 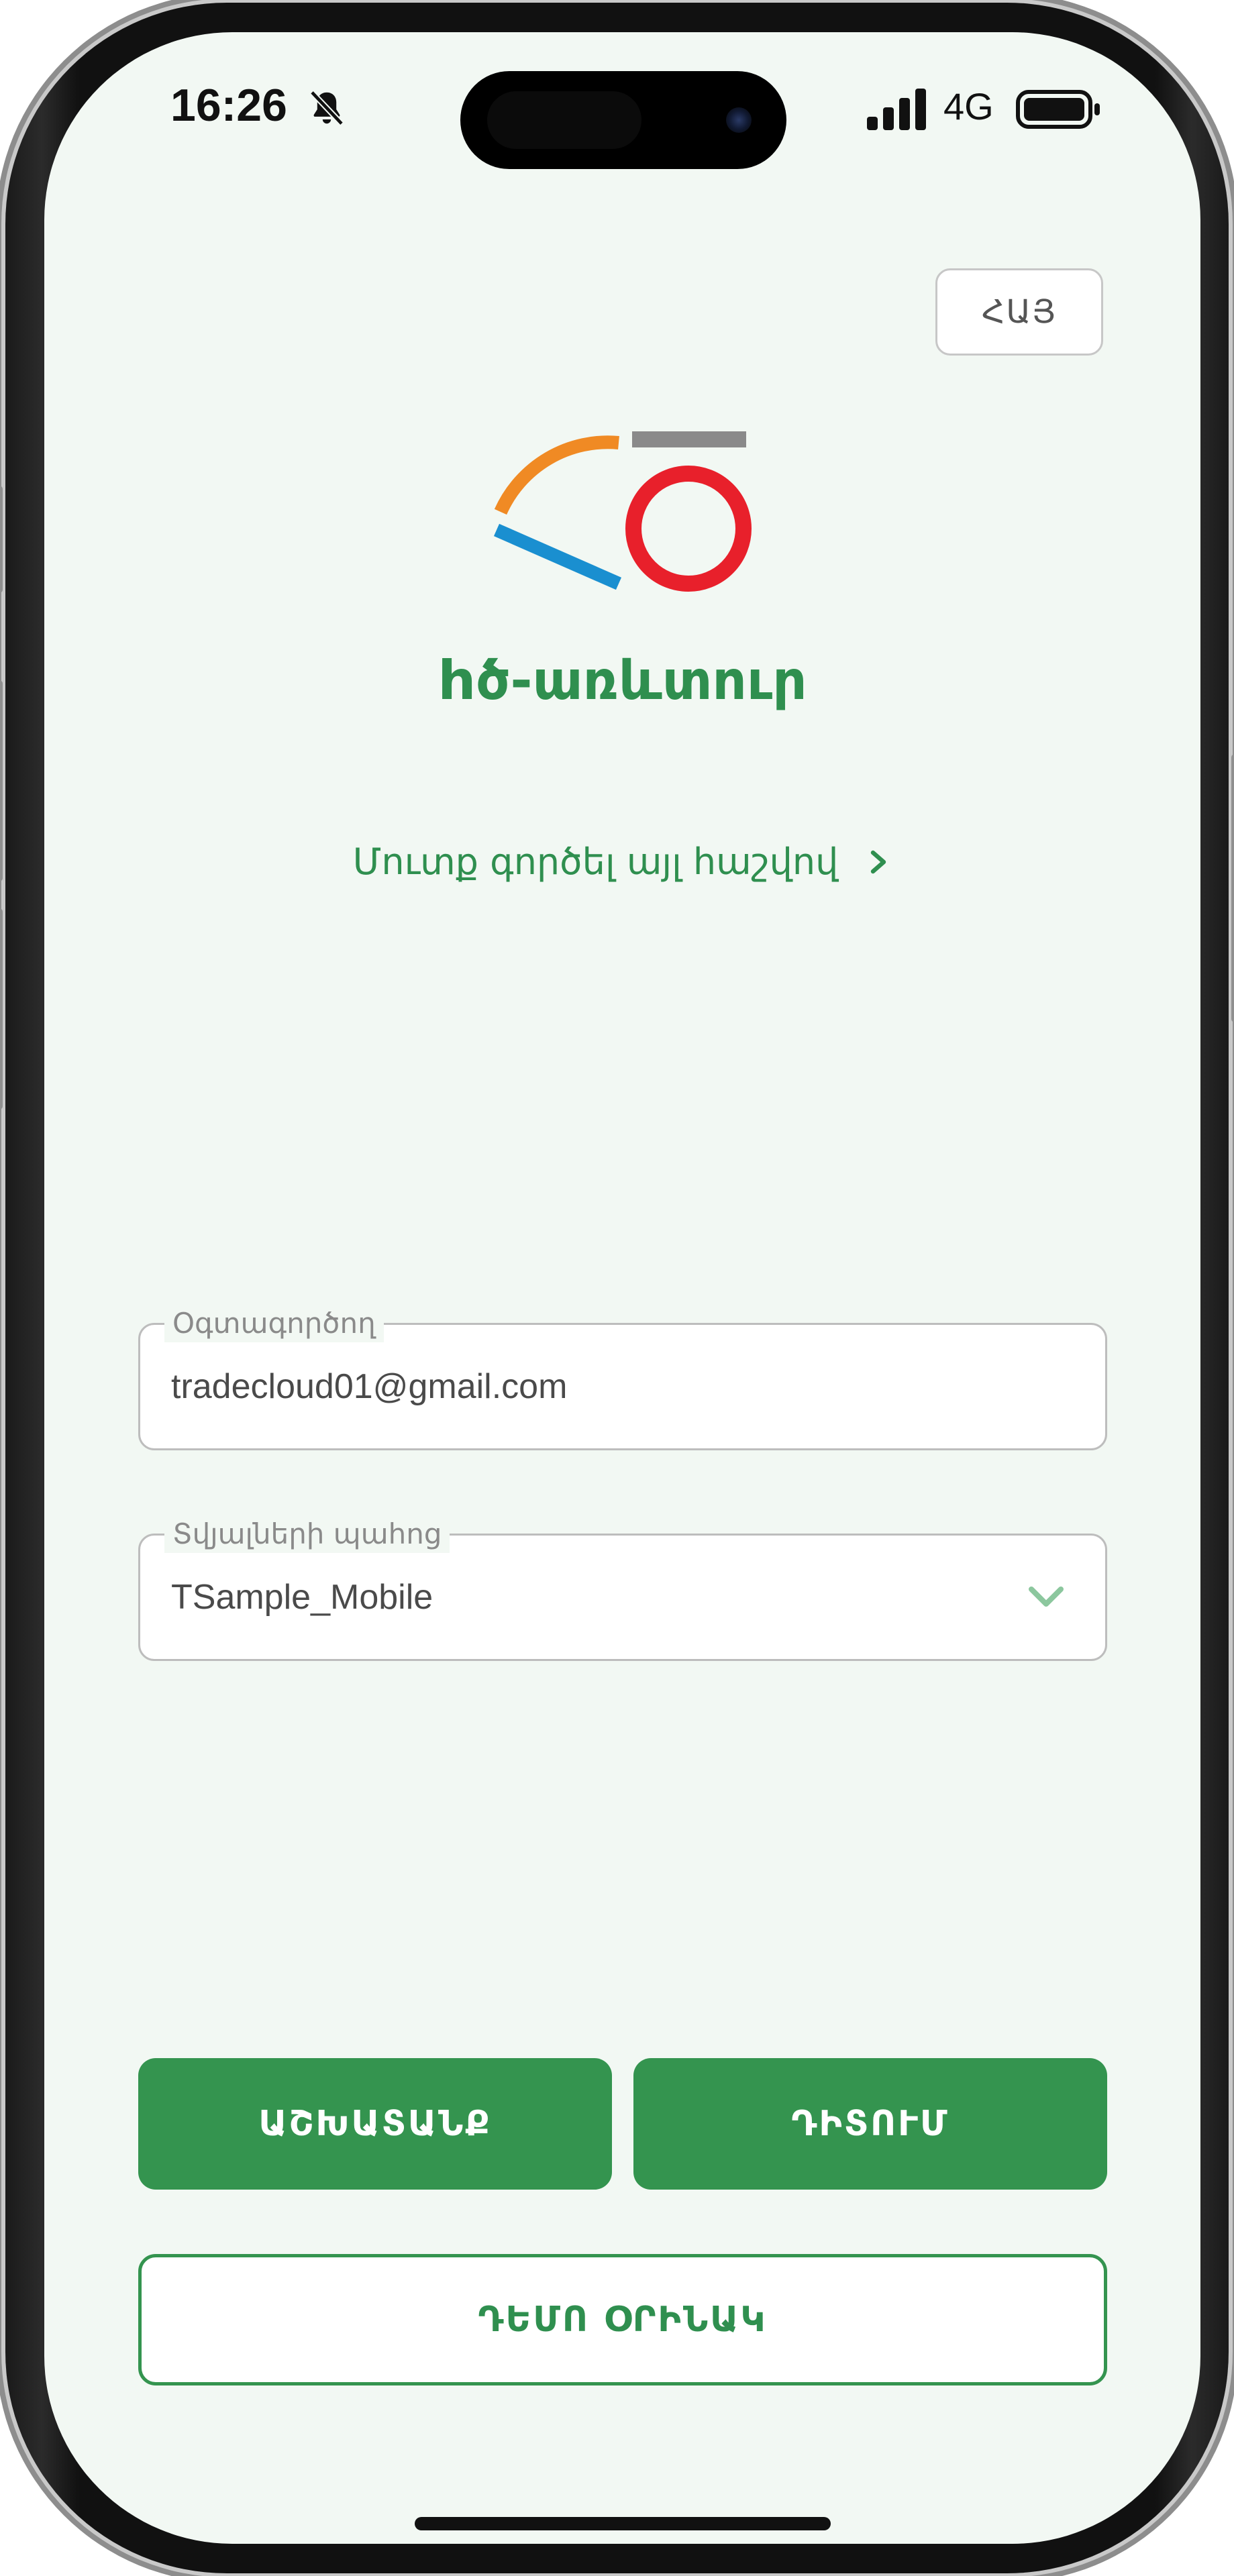 What do you see at coordinates (622, 1377) in the screenshot?
I see `username-field: Օգտագործող tradecloud01@gmail.com` at bounding box center [622, 1377].